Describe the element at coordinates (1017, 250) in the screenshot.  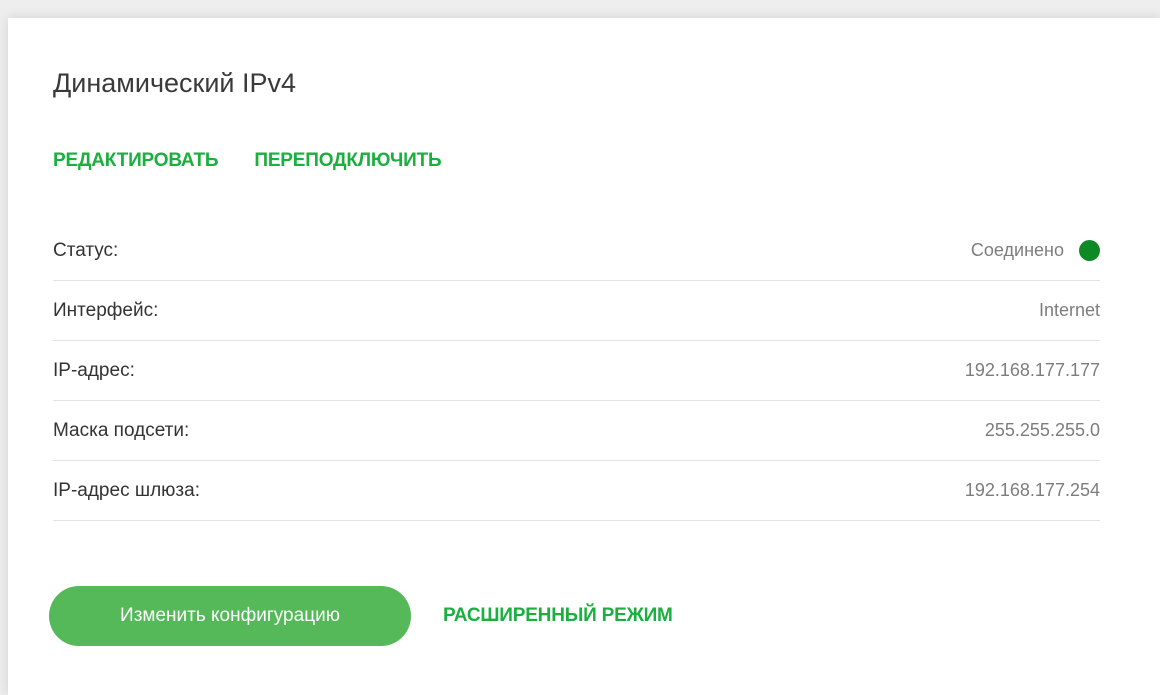
I see `status-value: Соединено` at that location.